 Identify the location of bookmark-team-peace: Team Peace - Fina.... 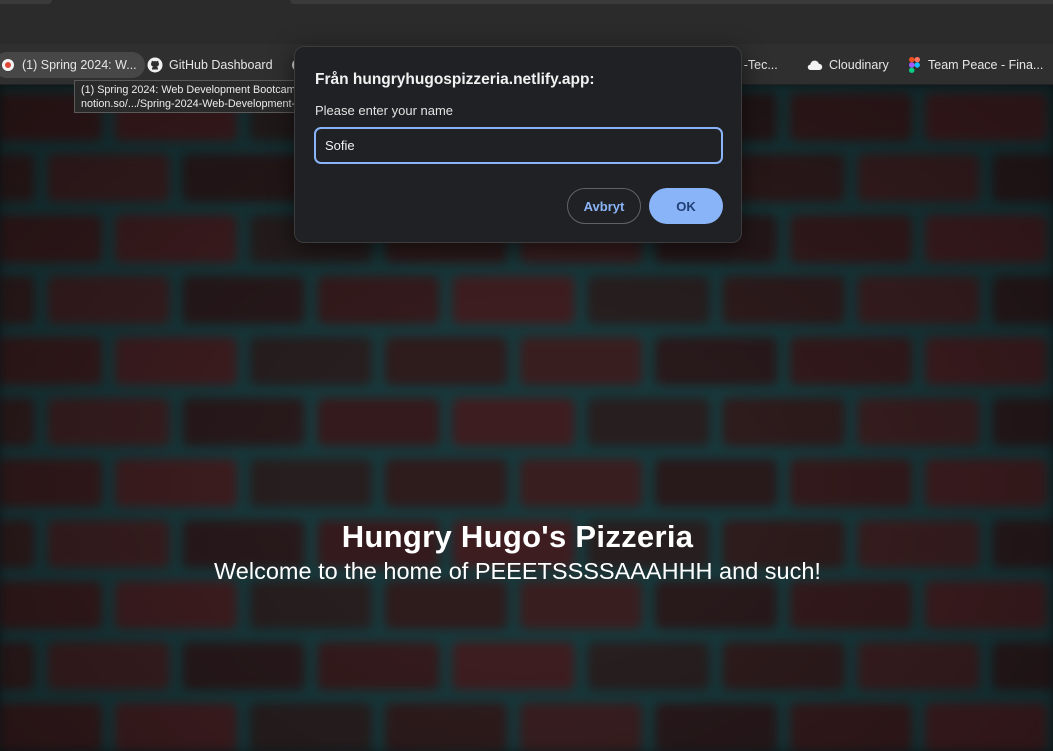
(975, 65).